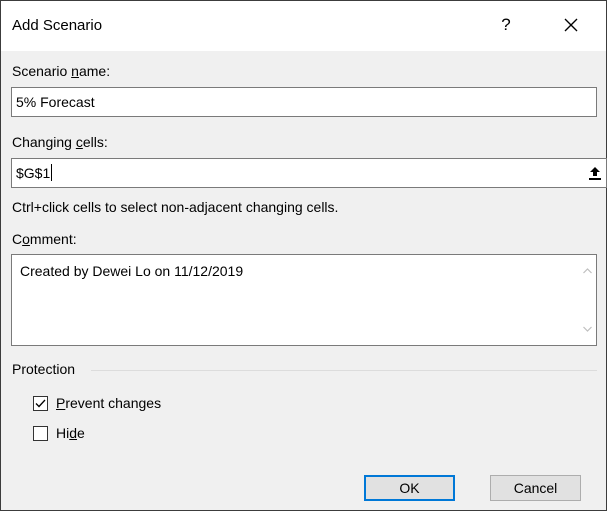 The height and width of the screenshot is (511, 607). Describe the element at coordinates (57, 25) in the screenshot. I see `dialog-title: Add Scenario` at that location.